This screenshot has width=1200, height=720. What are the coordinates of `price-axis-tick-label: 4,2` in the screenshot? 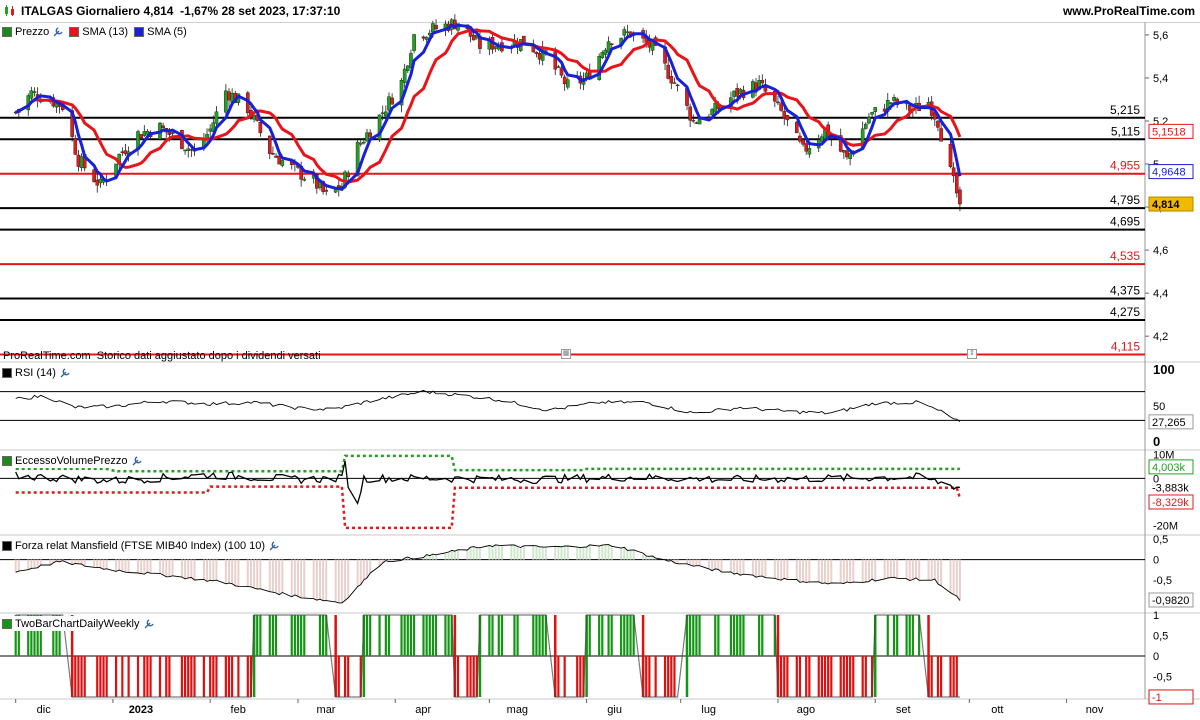 It's located at (1160, 337).